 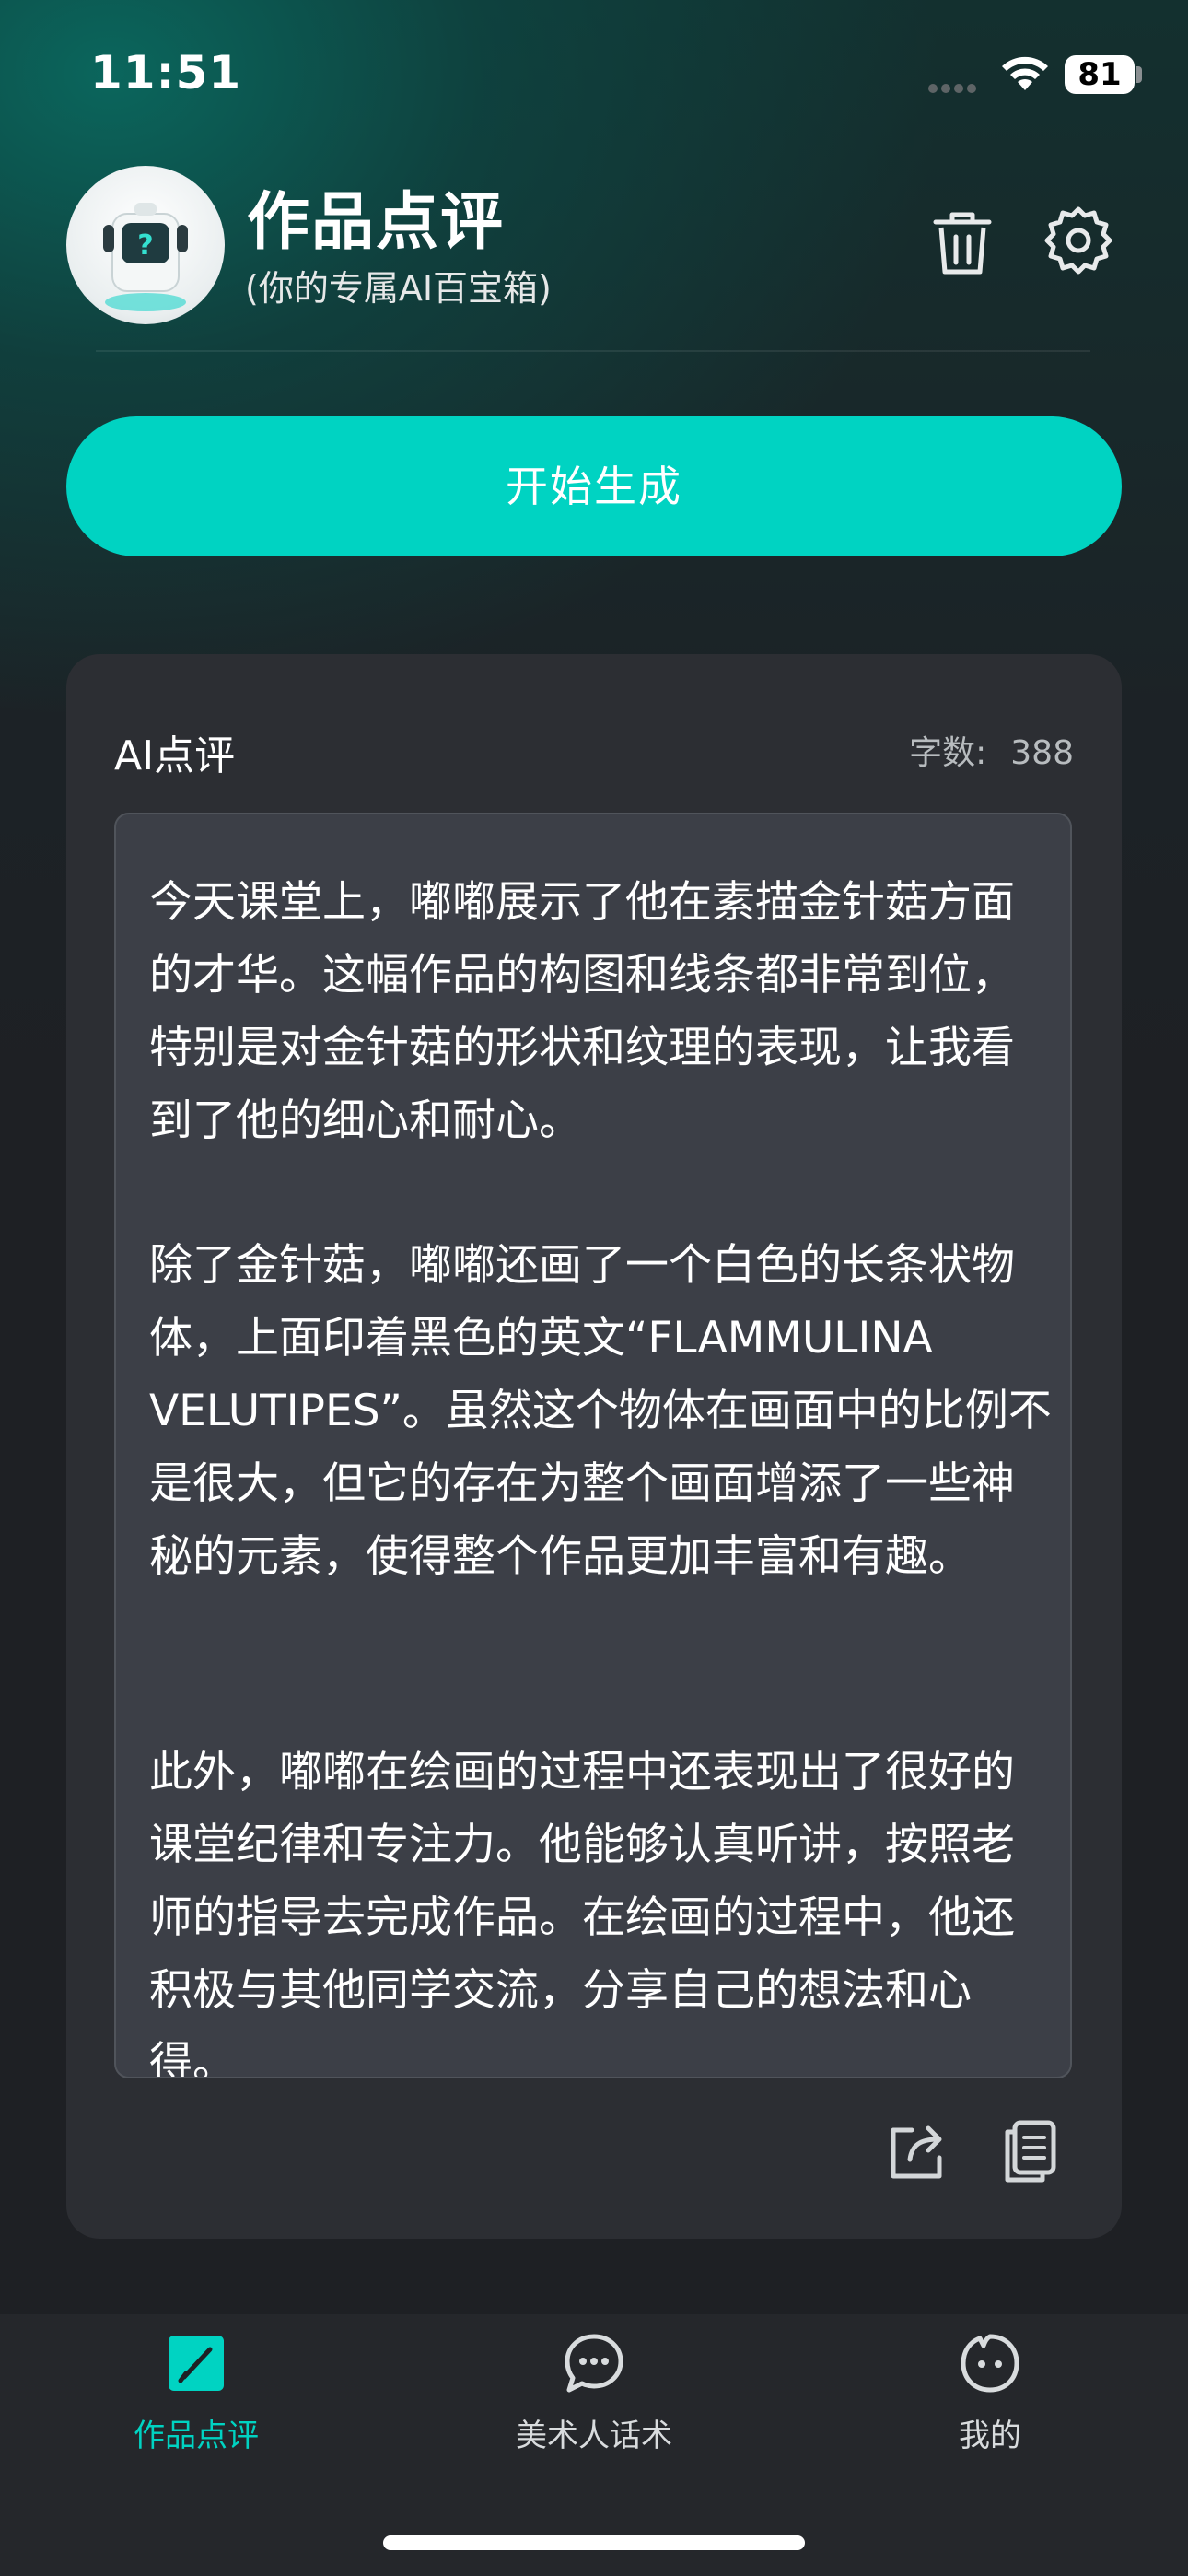 I want to click on word-count: 字数: 388, so click(x=992, y=750).